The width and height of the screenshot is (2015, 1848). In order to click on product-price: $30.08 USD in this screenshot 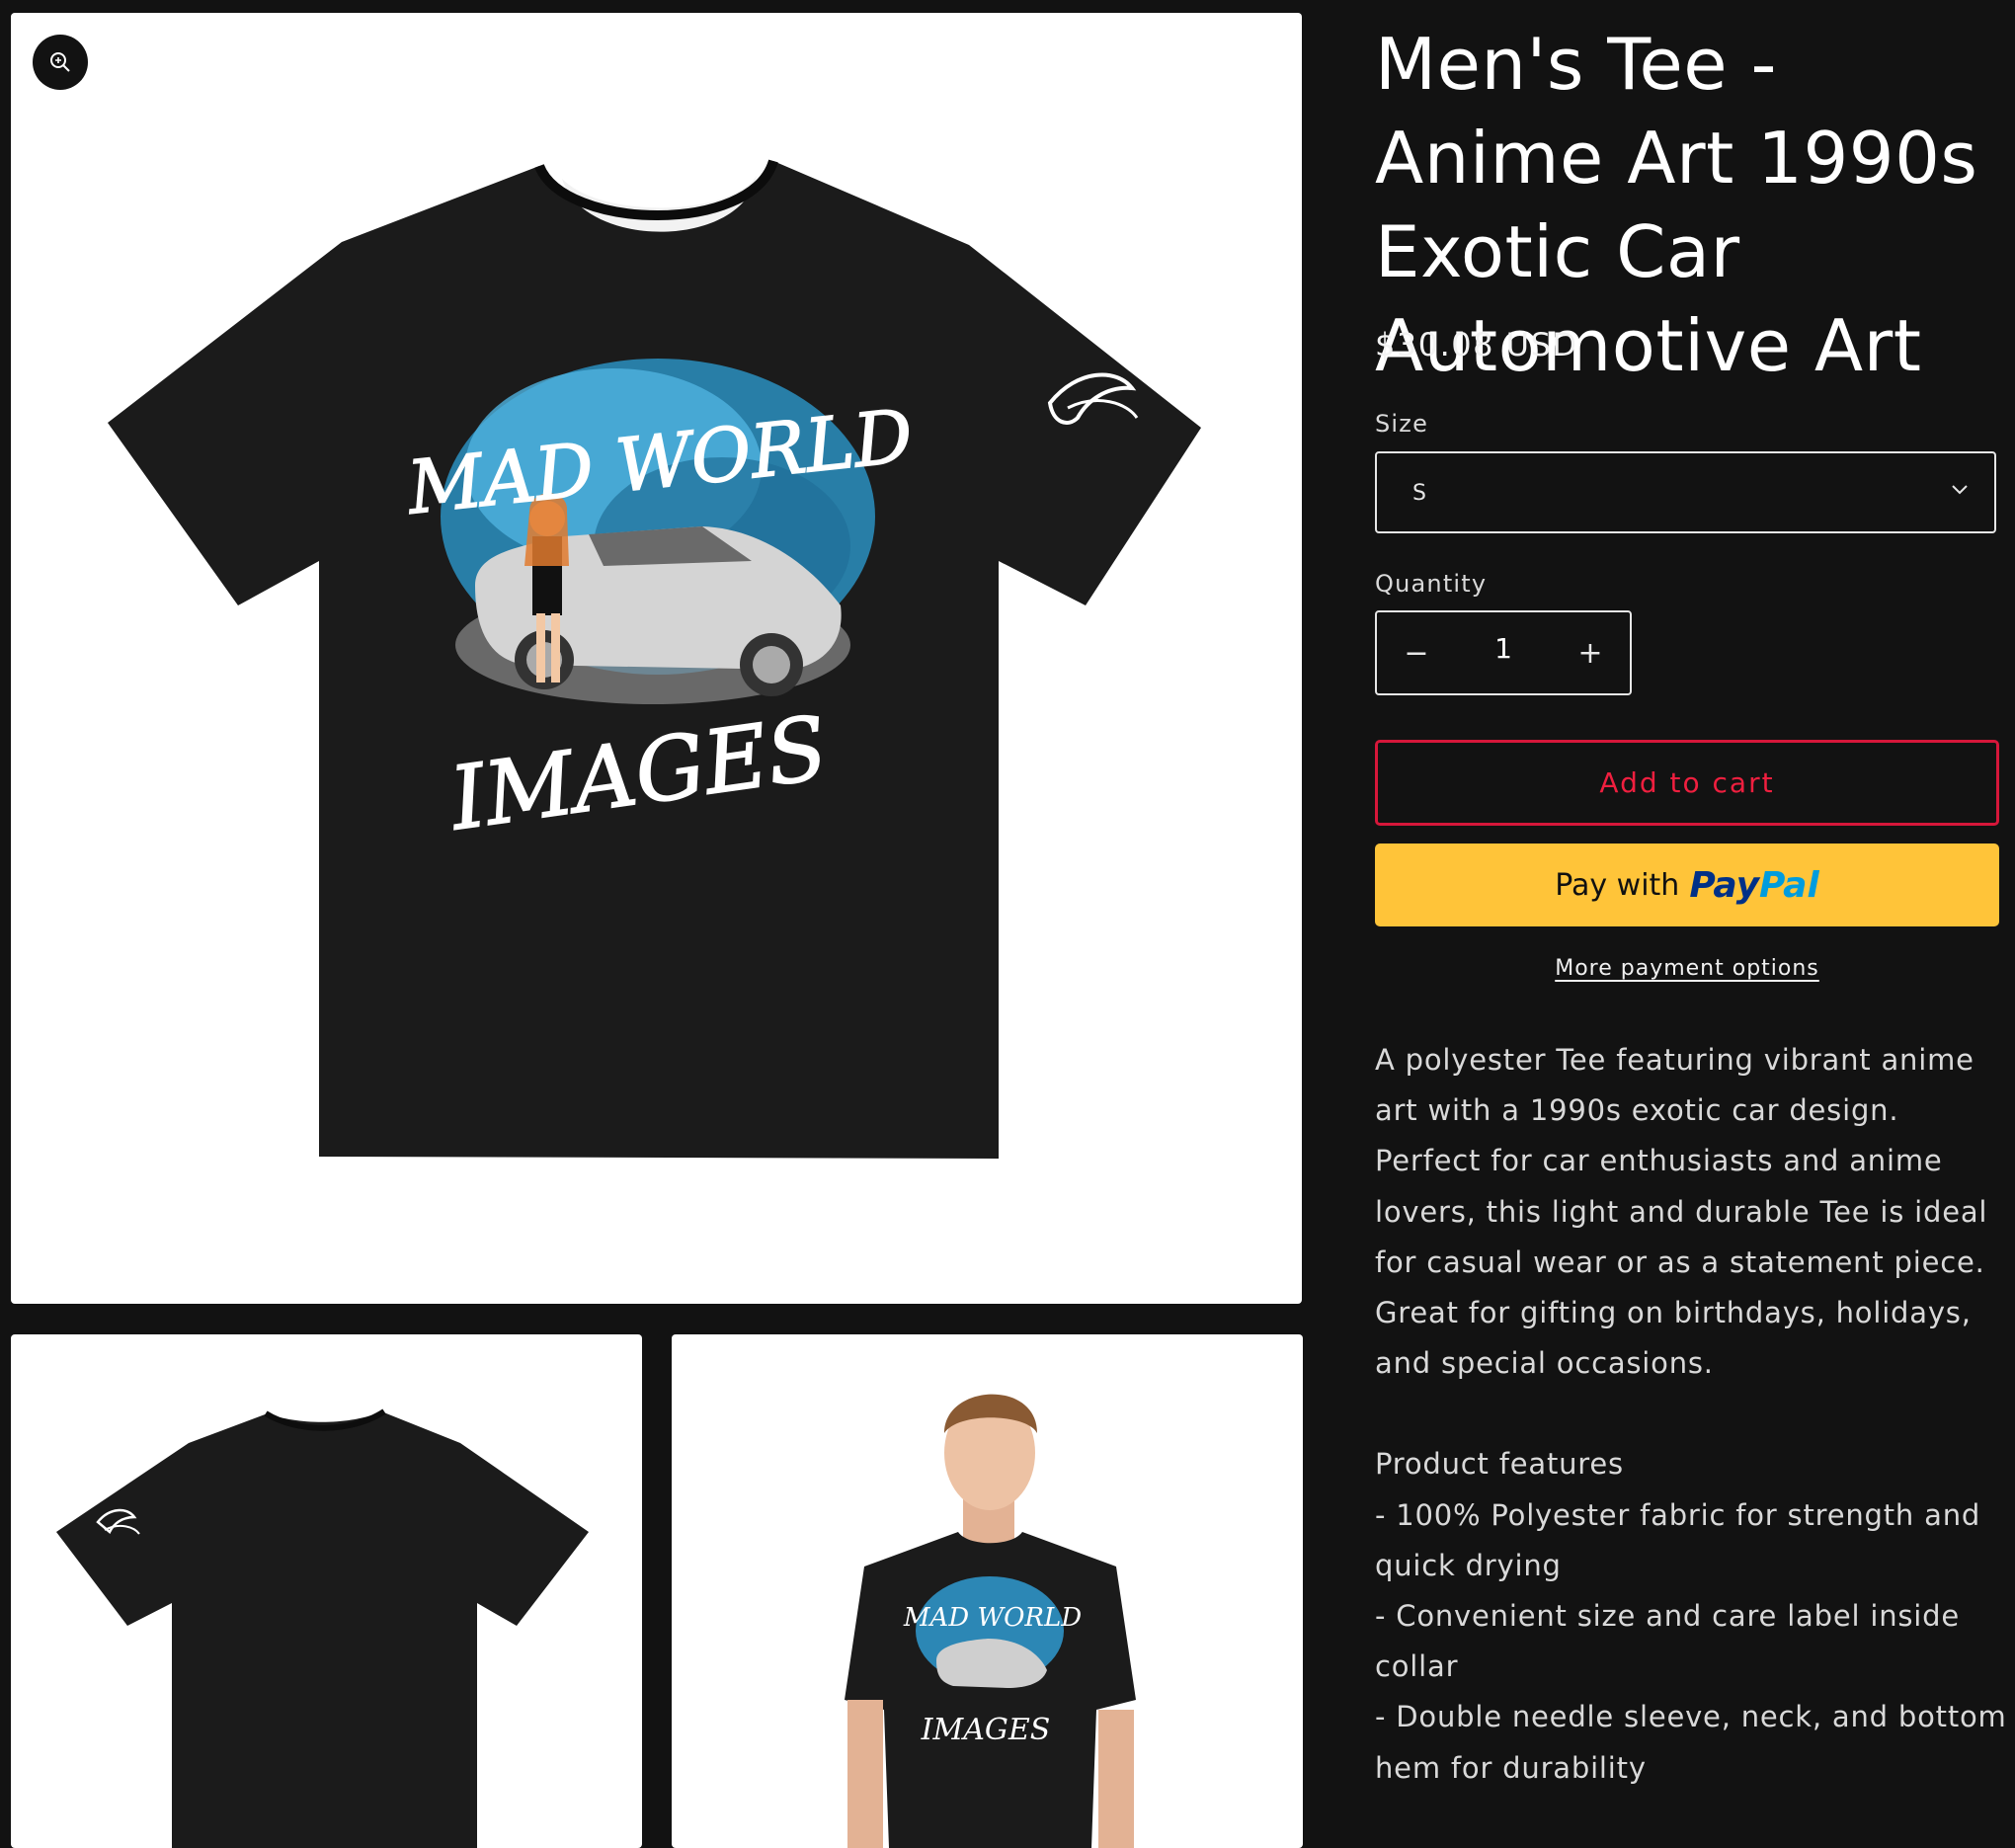, I will do `click(1476, 344)`.